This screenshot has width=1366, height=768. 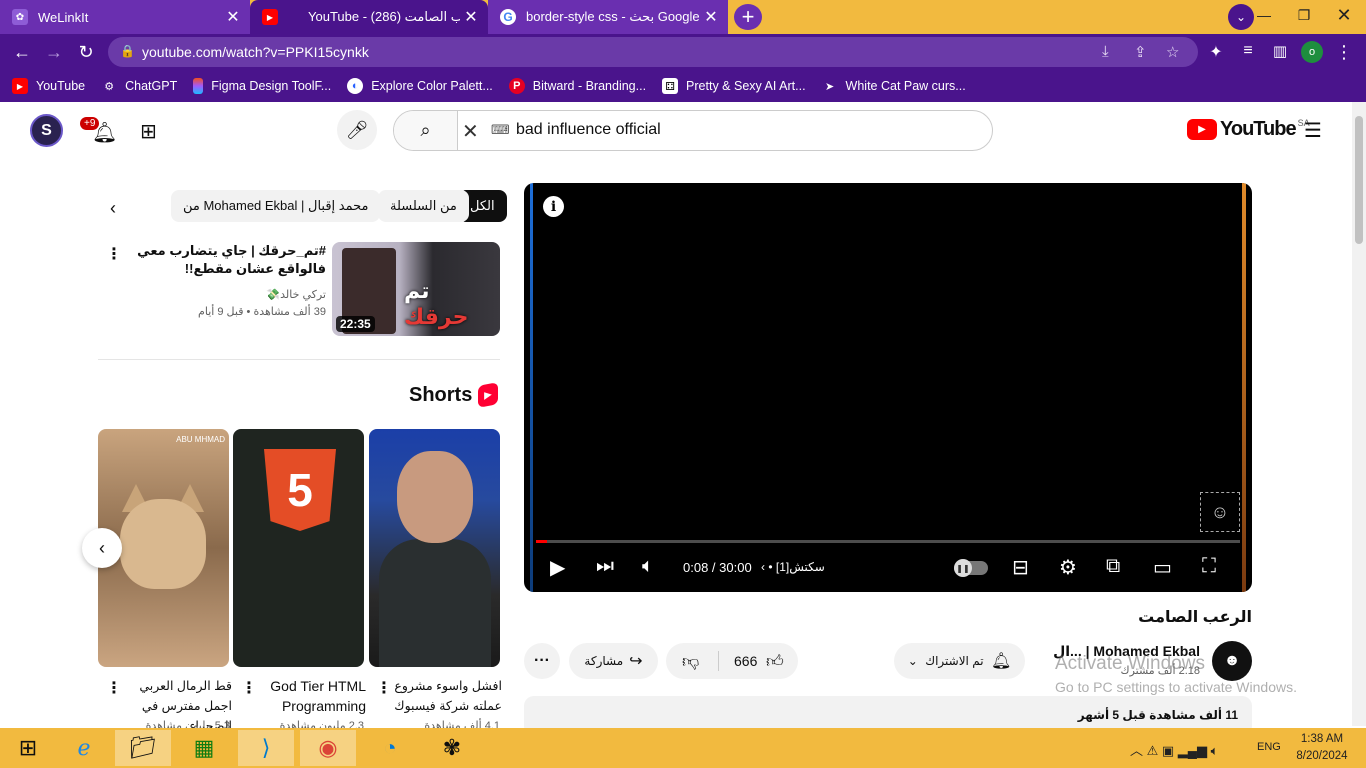 I want to click on tab-youtube: ▶ YouTube - الرعب الصامت (286) ✕, so click(x=369, y=17).